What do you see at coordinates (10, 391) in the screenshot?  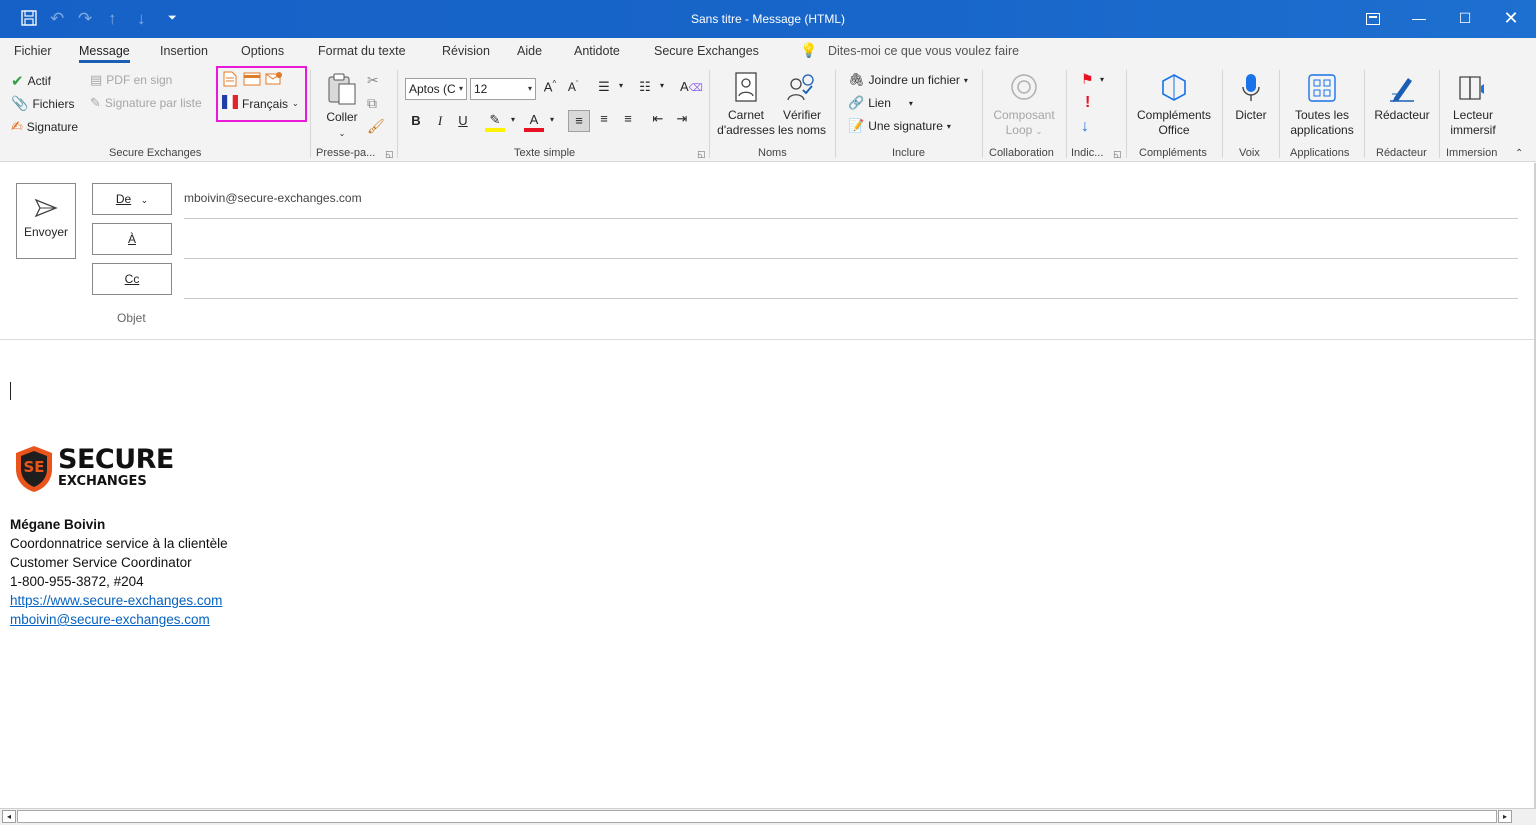 I see `text-cursor` at bounding box center [10, 391].